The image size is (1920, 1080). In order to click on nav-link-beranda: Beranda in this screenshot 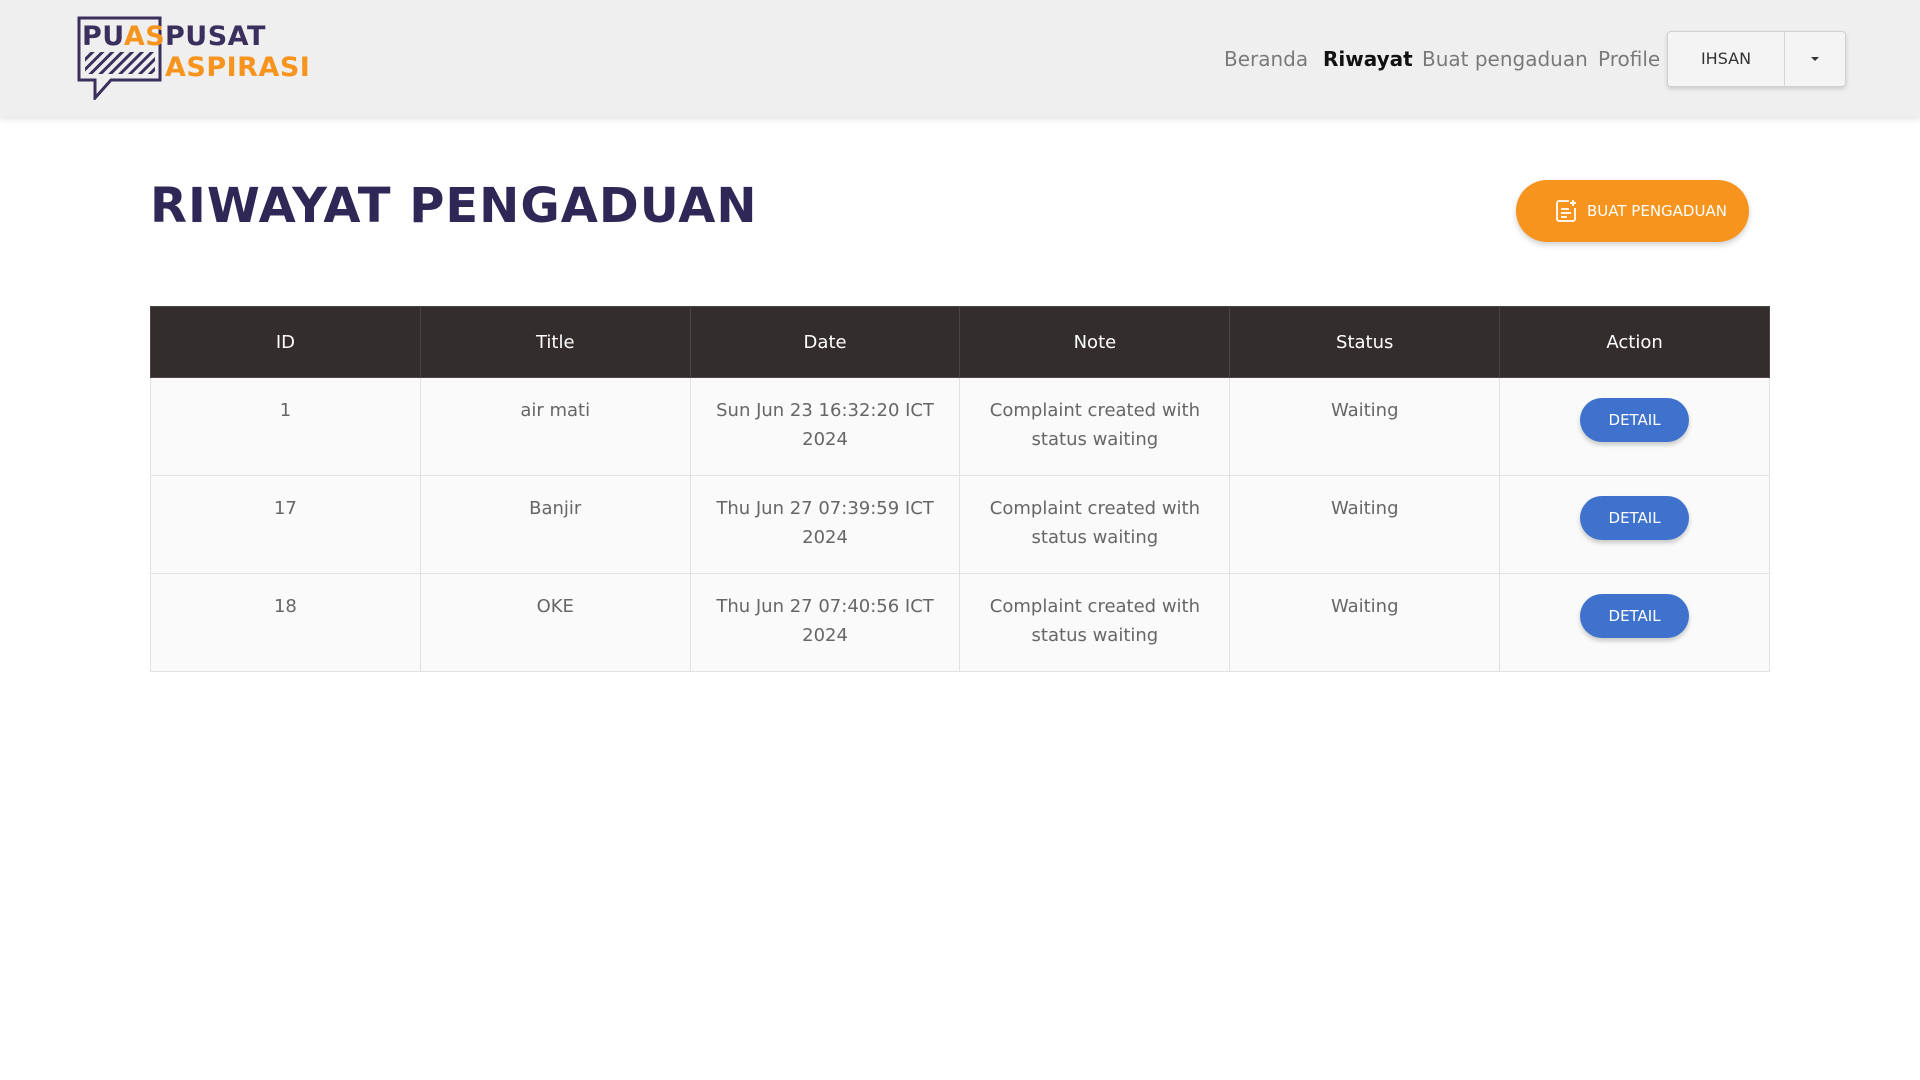, I will do `click(1266, 59)`.